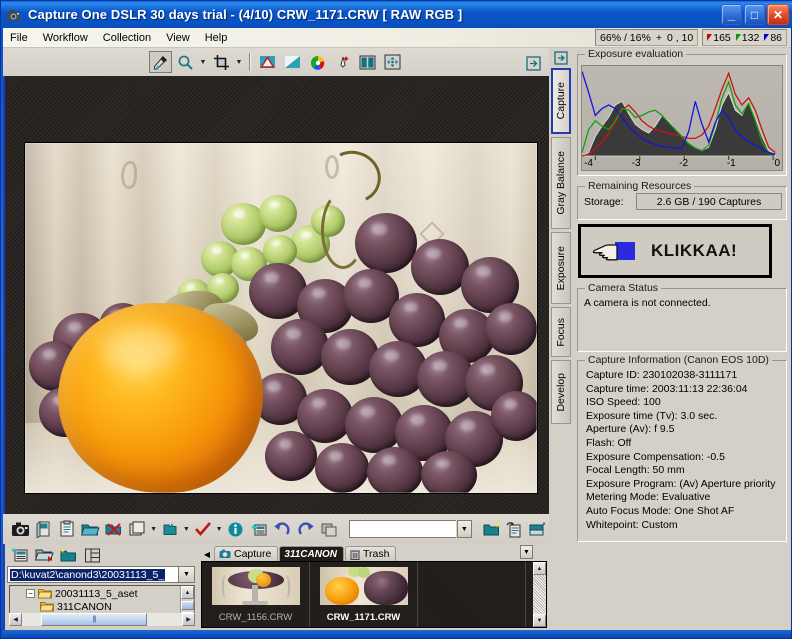 Image resolution: width=792 pixels, height=639 pixels. I want to click on folder-tree-hscrollbar: ◀ |||| ▶, so click(102, 619).